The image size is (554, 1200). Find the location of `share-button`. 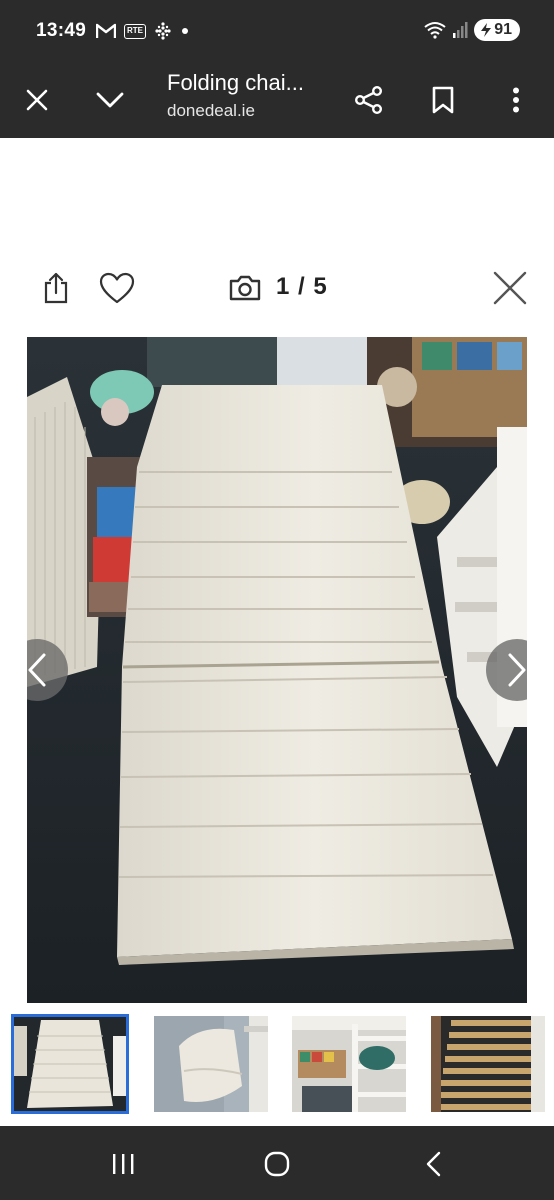

share-button is located at coordinates (369, 100).